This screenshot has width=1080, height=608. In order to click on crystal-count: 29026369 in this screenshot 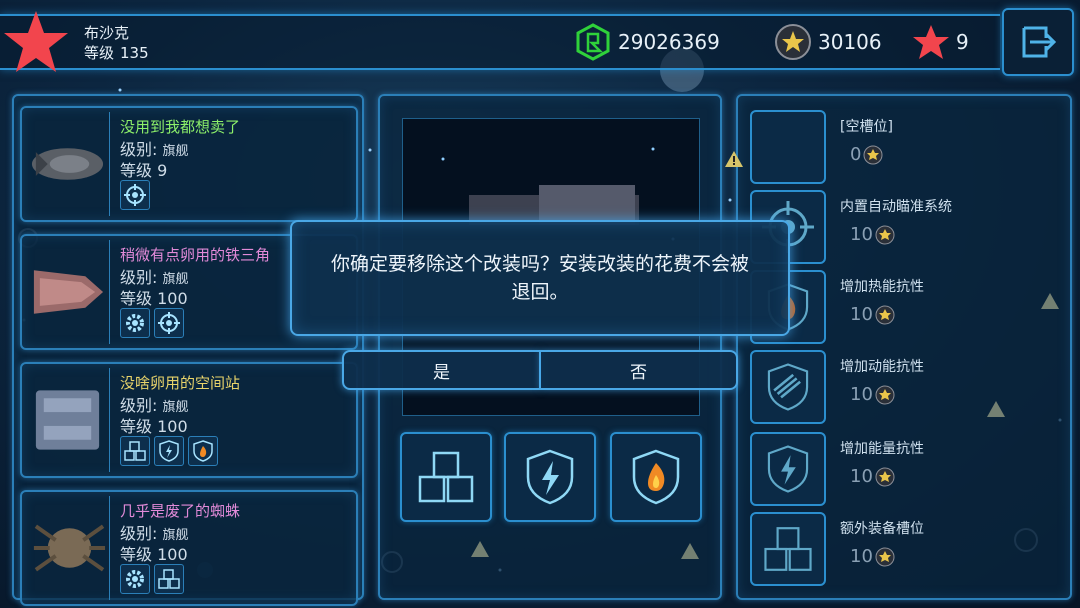, I will do `click(669, 42)`.